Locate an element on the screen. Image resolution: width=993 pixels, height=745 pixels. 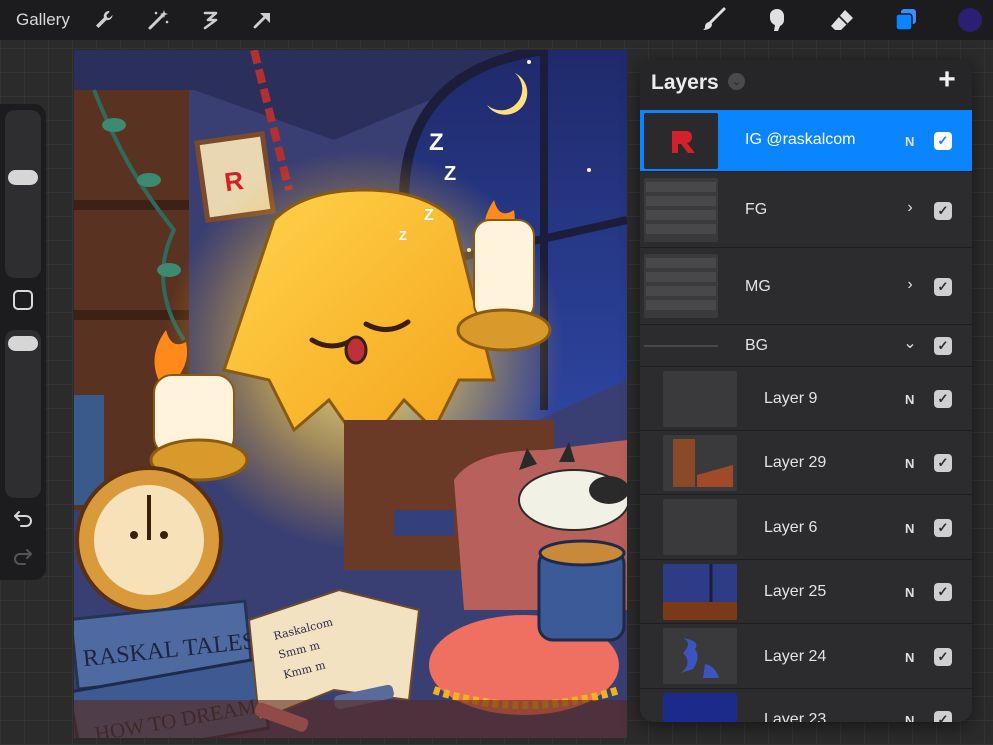
brush-size-handle is located at coordinates (23, 177).